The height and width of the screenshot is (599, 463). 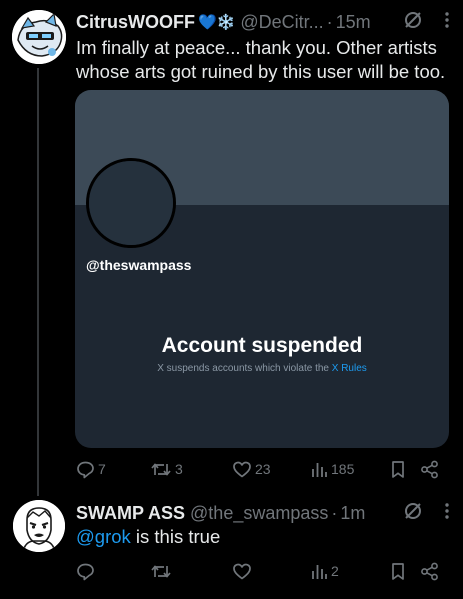 I want to click on post-text: @grok is this true, so click(x=148, y=537).